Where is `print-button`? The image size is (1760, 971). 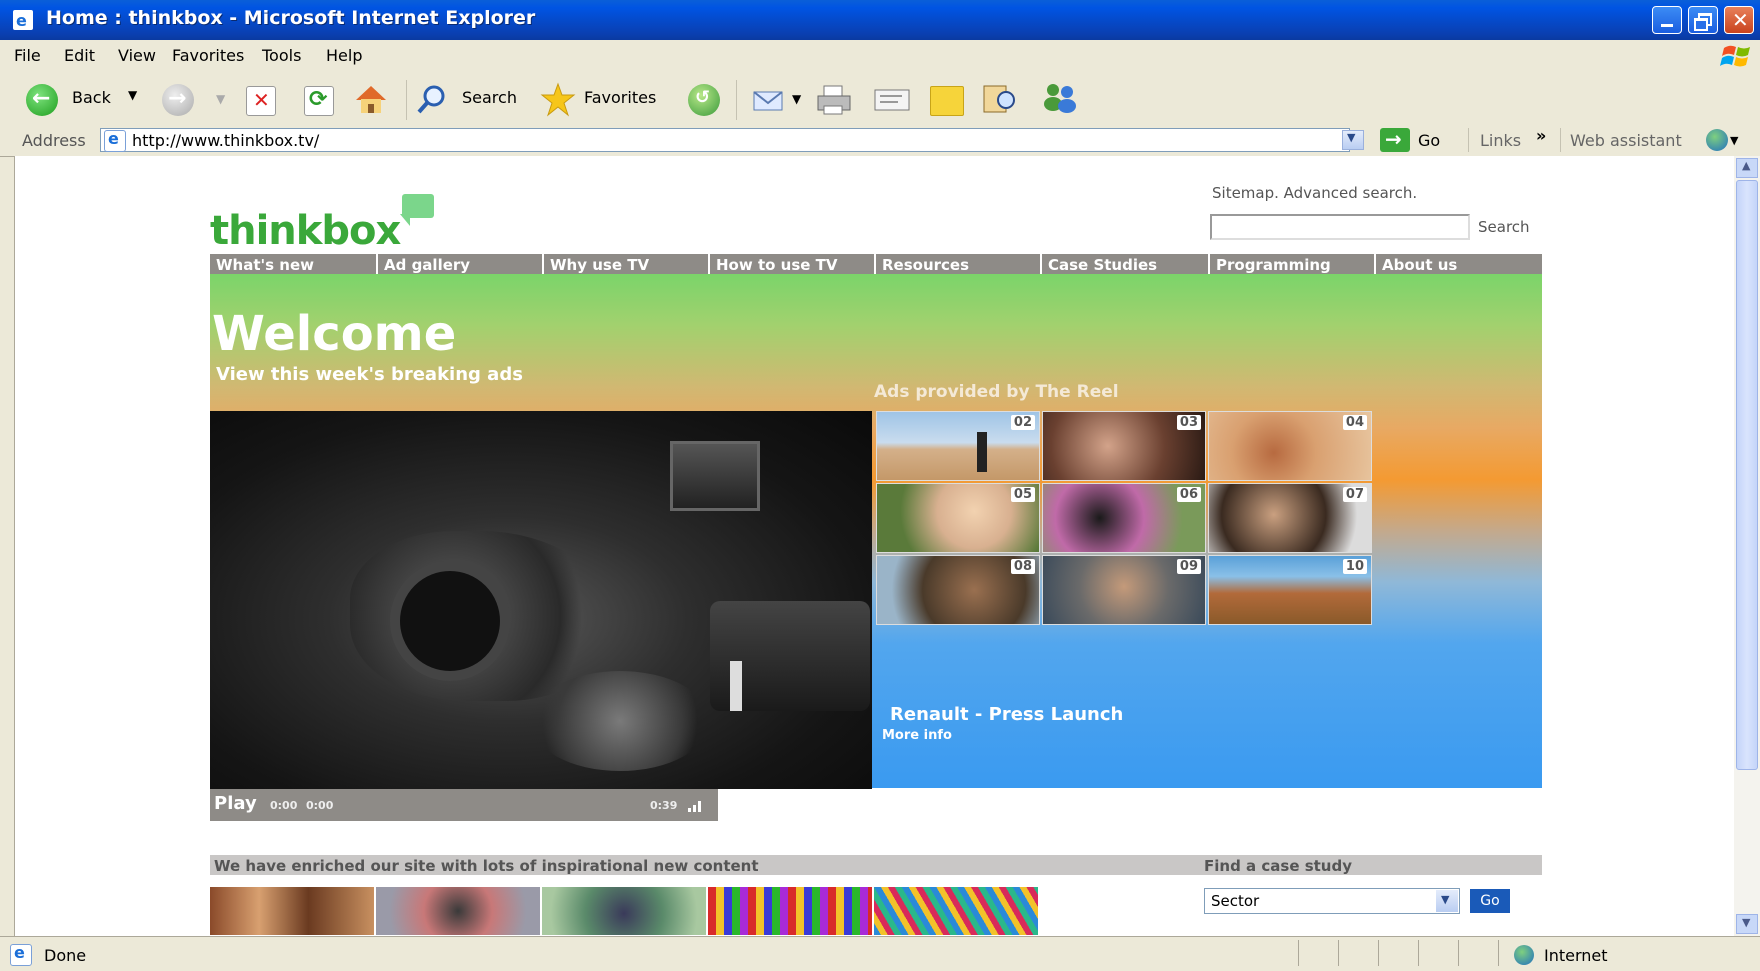
print-button is located at coordinates (834, 100).